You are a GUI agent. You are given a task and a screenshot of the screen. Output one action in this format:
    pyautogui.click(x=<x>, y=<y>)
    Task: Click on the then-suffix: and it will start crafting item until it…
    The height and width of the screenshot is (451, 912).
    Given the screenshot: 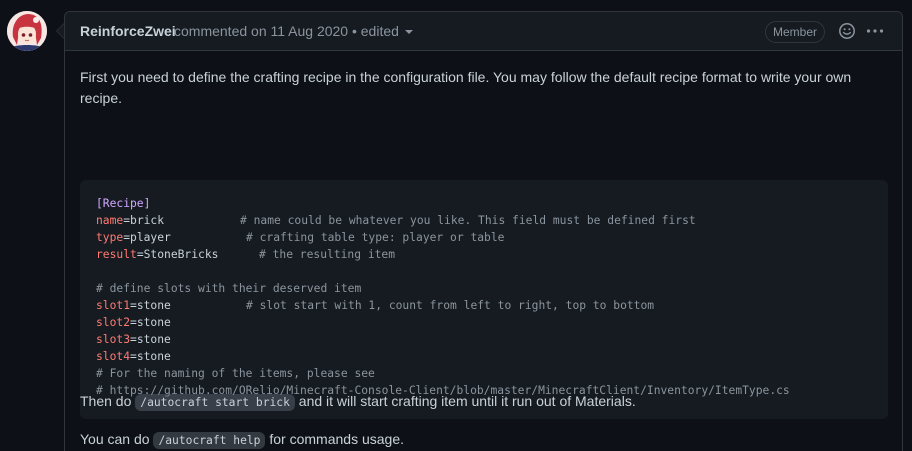 What is the action you would take?
    pyautogui.click(x=467, y=401)
    